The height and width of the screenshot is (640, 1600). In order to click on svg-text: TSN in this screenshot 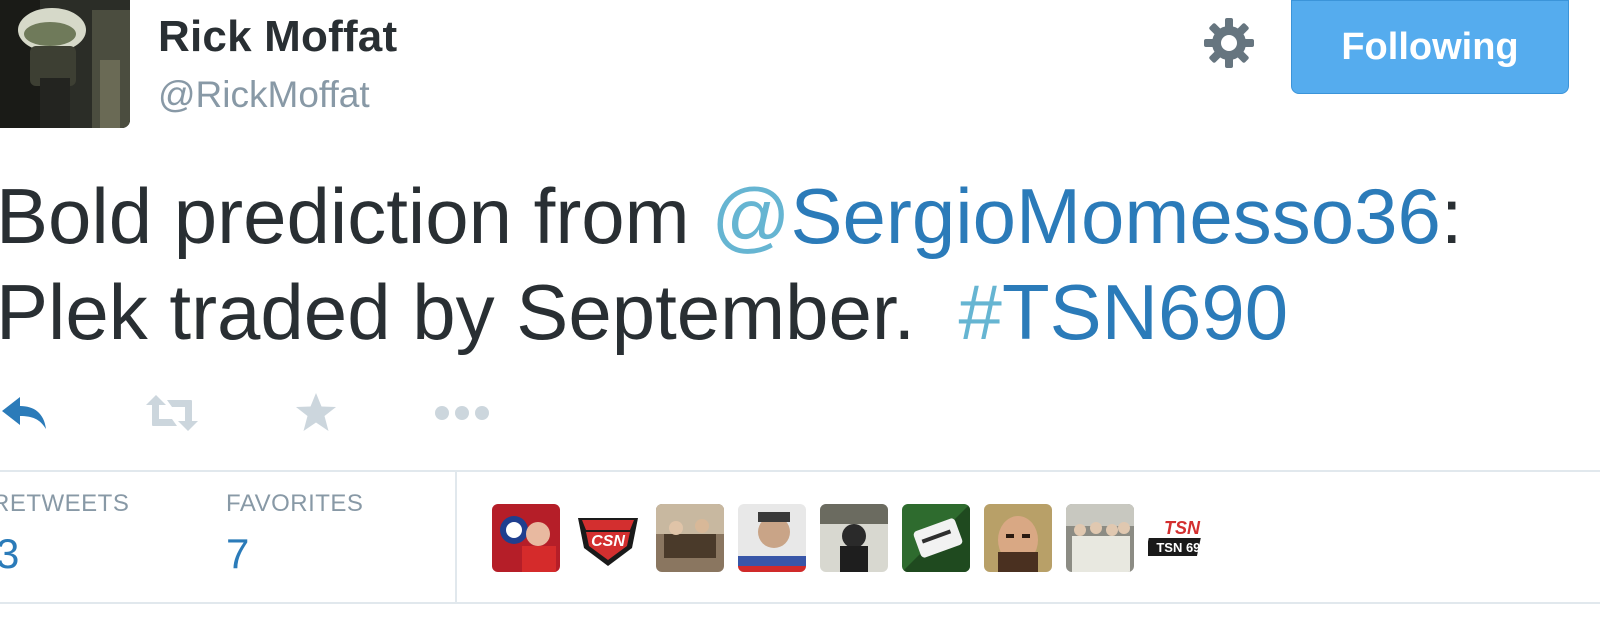, I will do `click(1182, 528)`.